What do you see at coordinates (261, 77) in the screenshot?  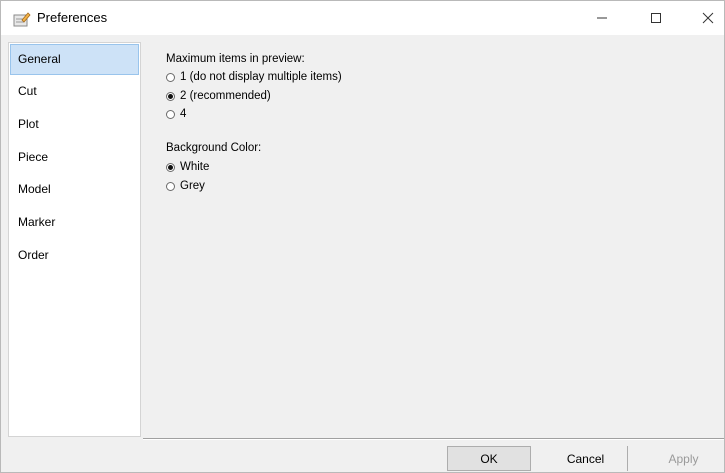 I see `radio-label: 1 (do not display multiple items)` at bounding box center [261, 77].